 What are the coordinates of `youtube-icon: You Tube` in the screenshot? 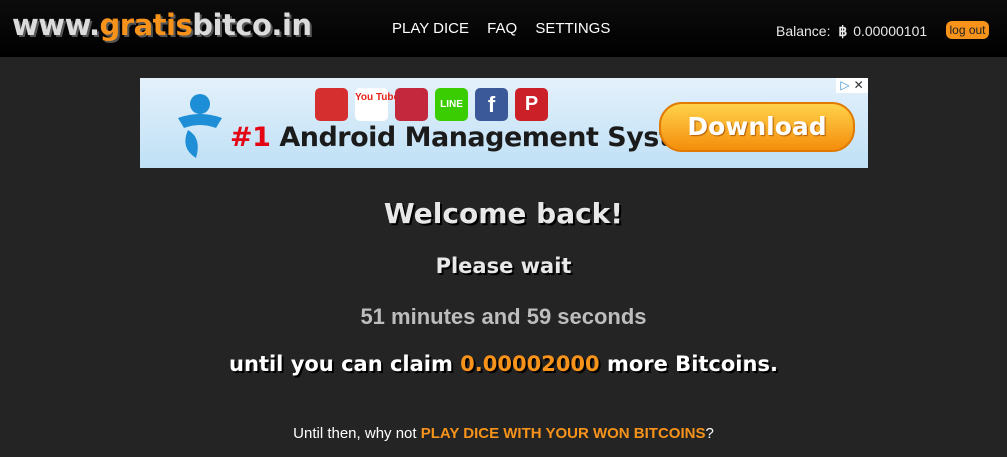 It's located at (377, 104).